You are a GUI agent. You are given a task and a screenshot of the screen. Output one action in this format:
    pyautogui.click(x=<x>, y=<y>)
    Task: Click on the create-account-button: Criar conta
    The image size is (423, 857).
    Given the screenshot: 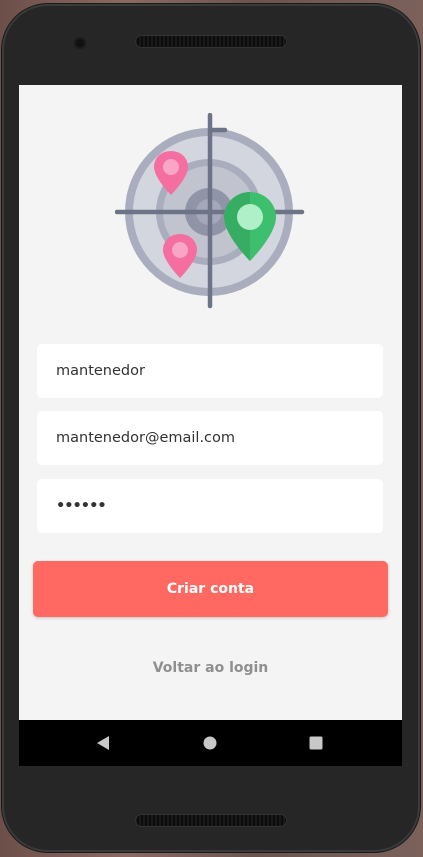 What is the action you would take?
    pyautogui.click(x=210, y=589)
    